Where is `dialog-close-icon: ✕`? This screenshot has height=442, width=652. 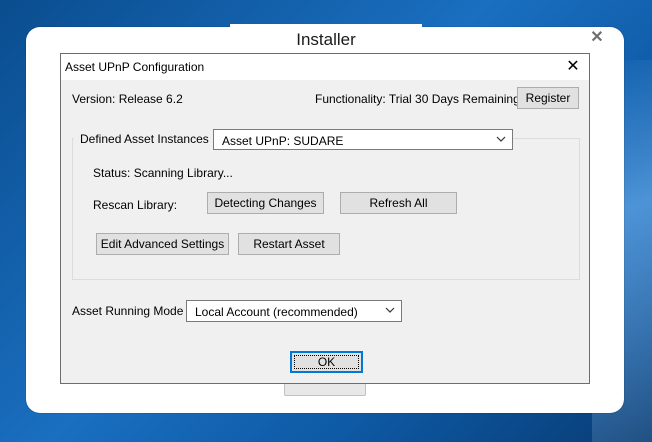
dialog-close-icon: ✕ is located at coordinates (573, 67).